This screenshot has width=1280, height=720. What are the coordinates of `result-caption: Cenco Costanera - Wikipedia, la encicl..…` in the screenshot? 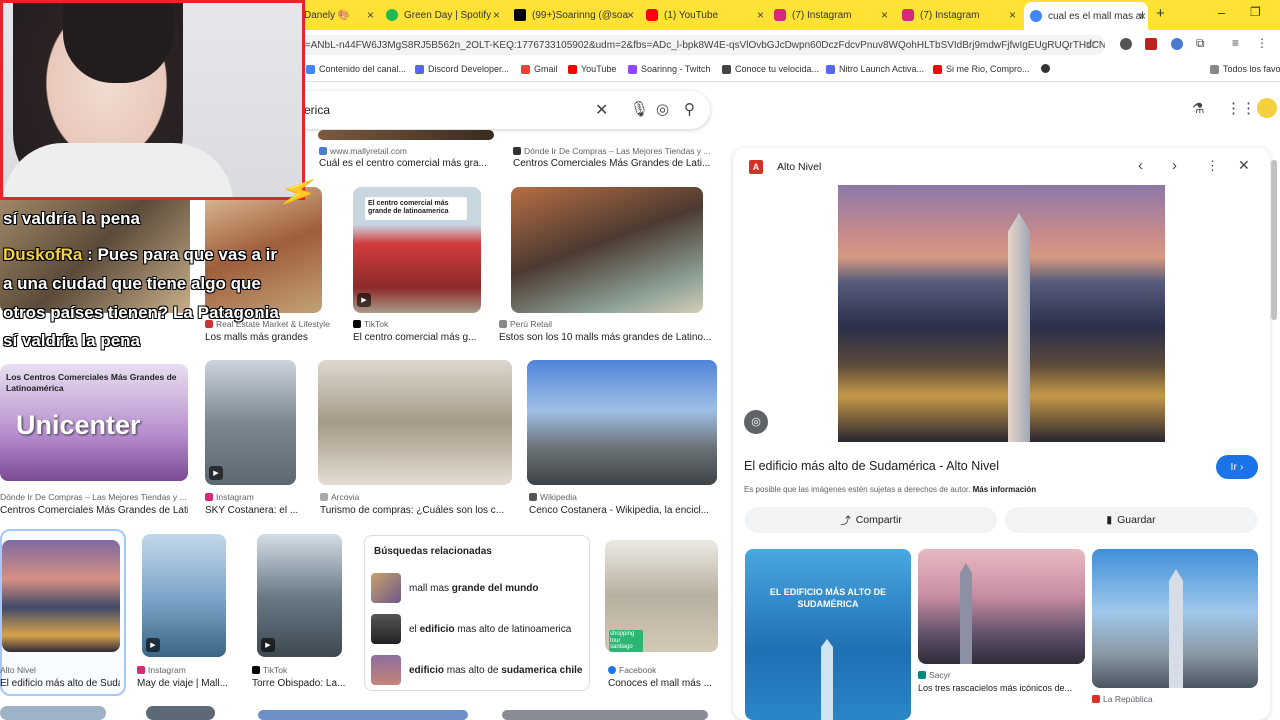 It's located at (624, 510).